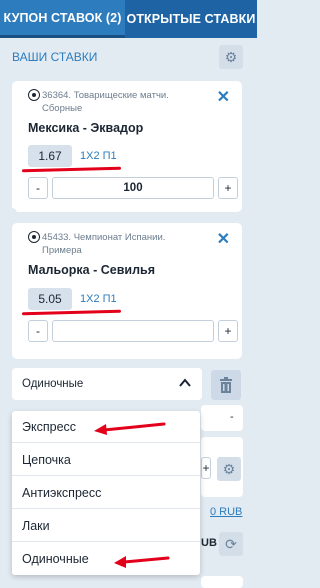  I want to click on clear-coupon-button, so click(226, 385).